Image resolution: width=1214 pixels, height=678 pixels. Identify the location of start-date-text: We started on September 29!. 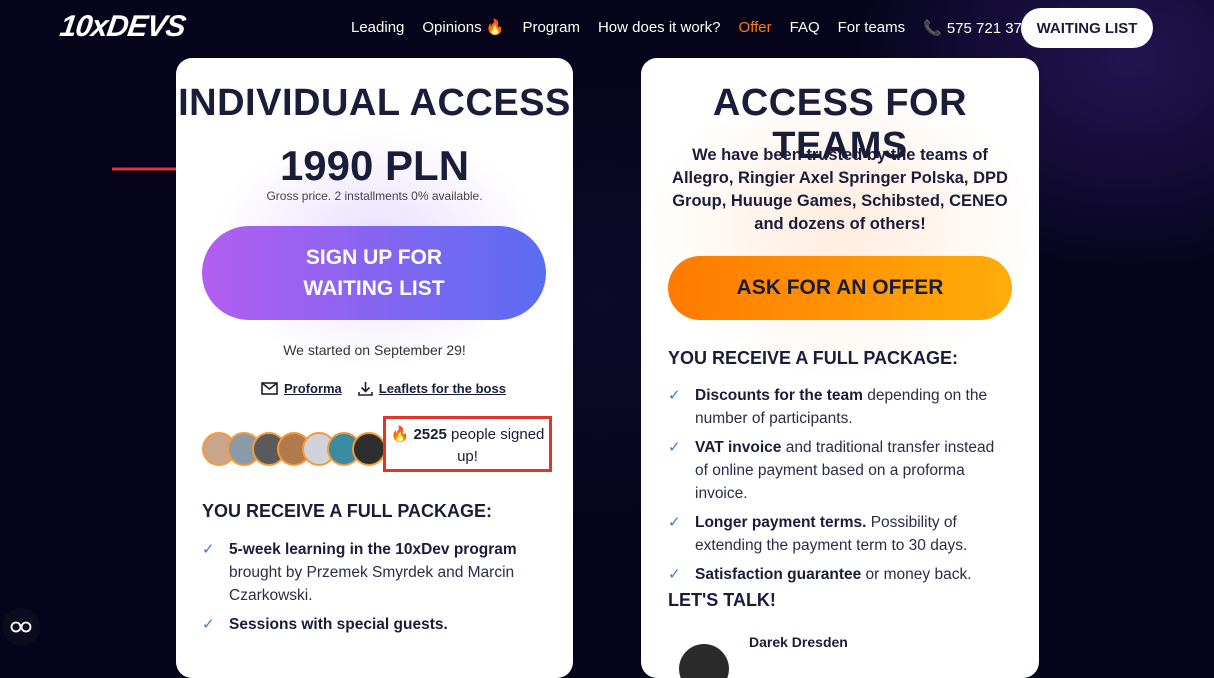
(374, 350).